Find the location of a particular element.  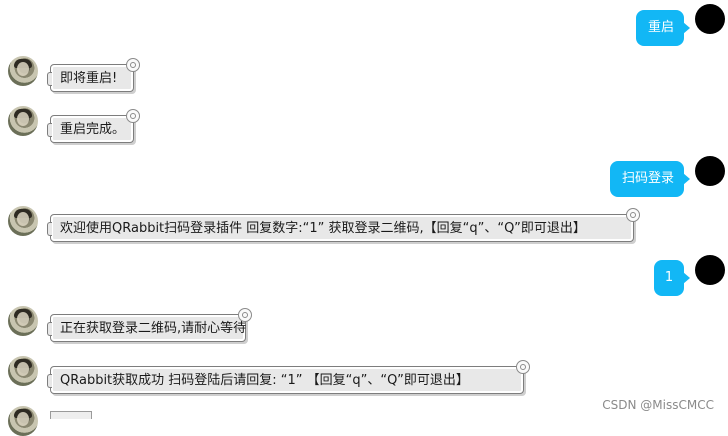

bot-message-text: 正在获取登录二维码,请耐心等待 is located at coordinates (153, 328).